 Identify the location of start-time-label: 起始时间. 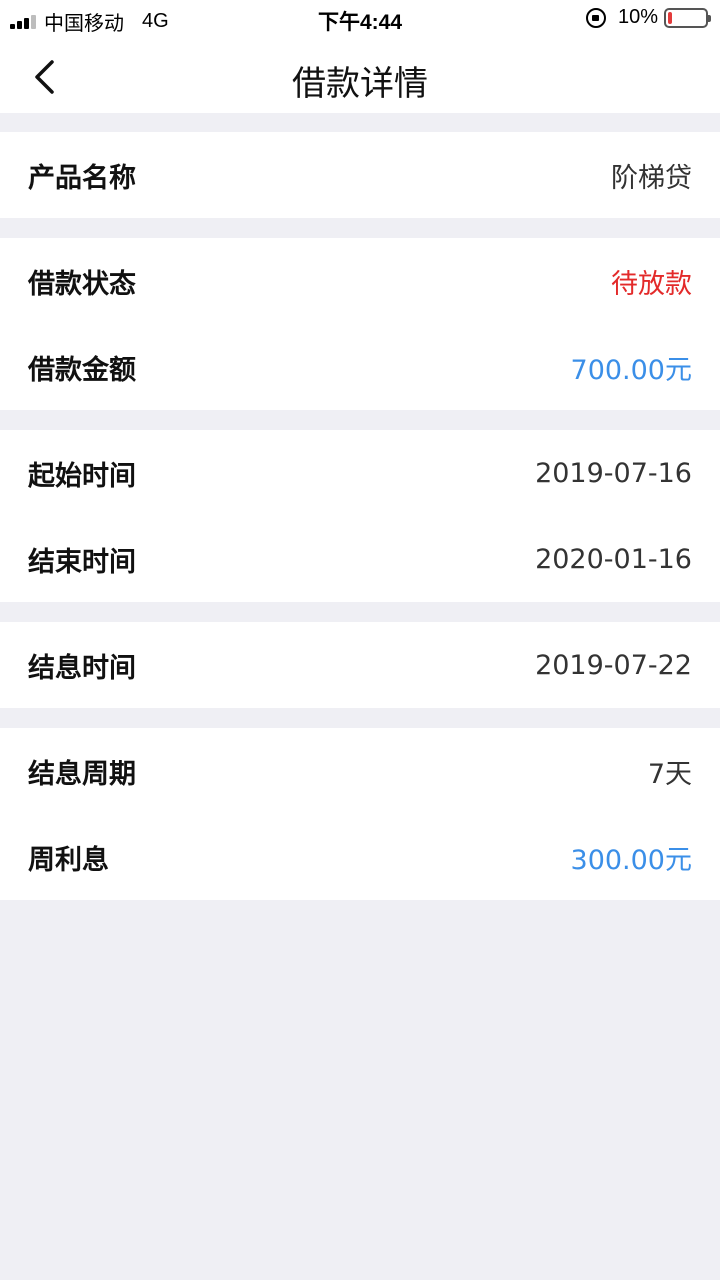
(82, 476).